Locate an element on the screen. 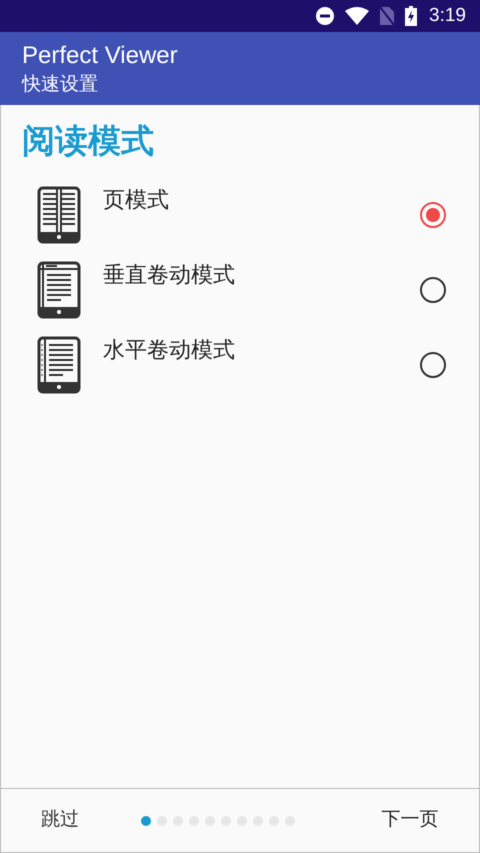  reading-mode-option: 水平卷动模式 is located at coordinates (240, 364).